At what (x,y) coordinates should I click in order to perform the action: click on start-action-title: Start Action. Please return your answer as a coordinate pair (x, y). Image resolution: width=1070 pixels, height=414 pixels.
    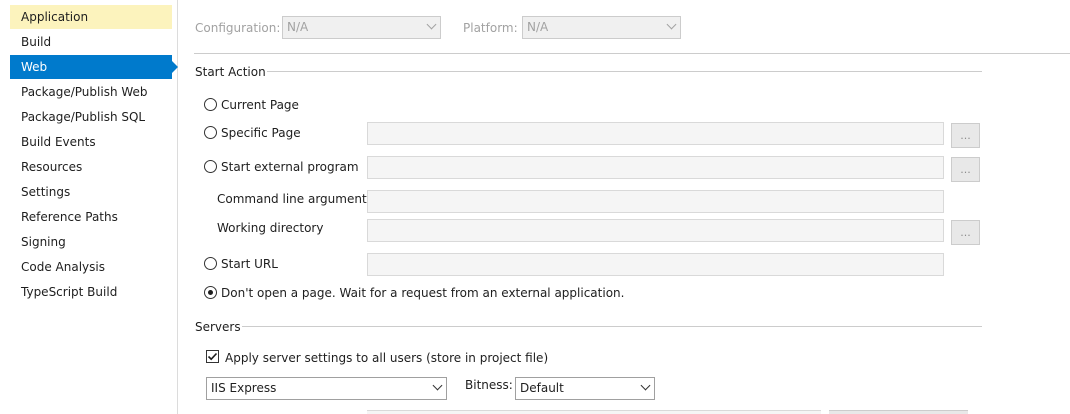
    Looking at the image, I should click on (230, 72).